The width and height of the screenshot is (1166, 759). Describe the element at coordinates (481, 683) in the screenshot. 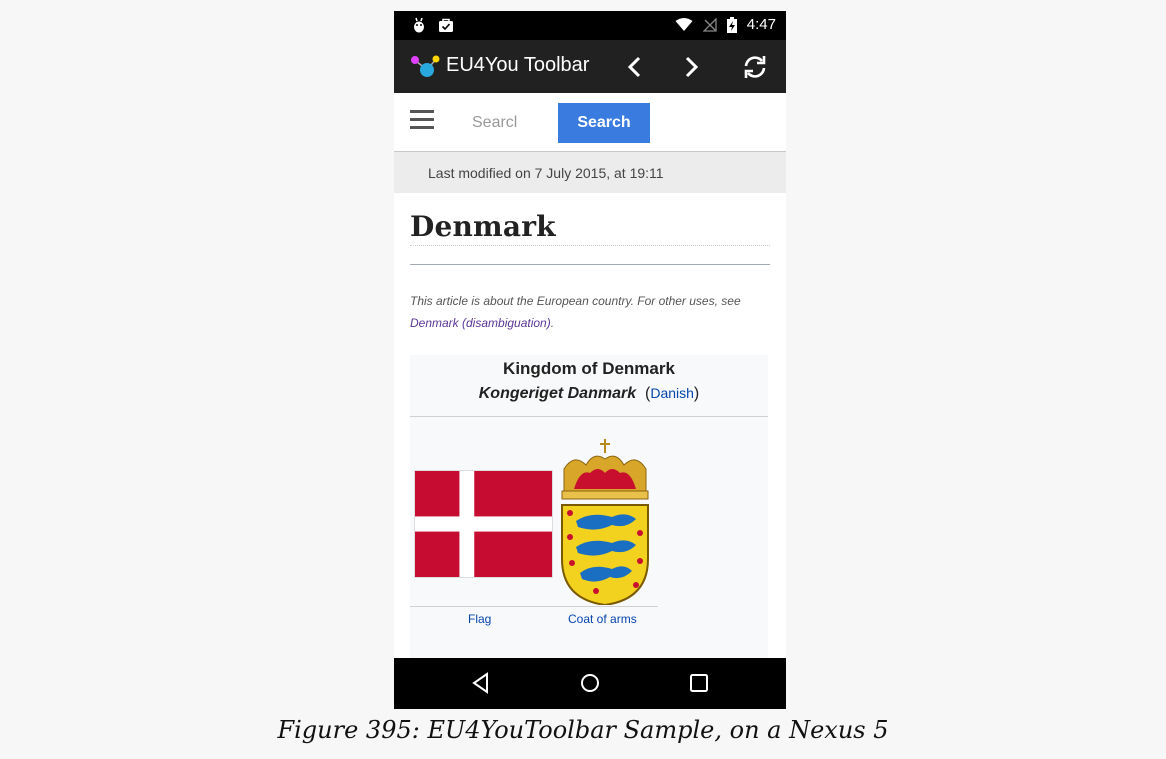

I see `back-nav-icon` at that location.